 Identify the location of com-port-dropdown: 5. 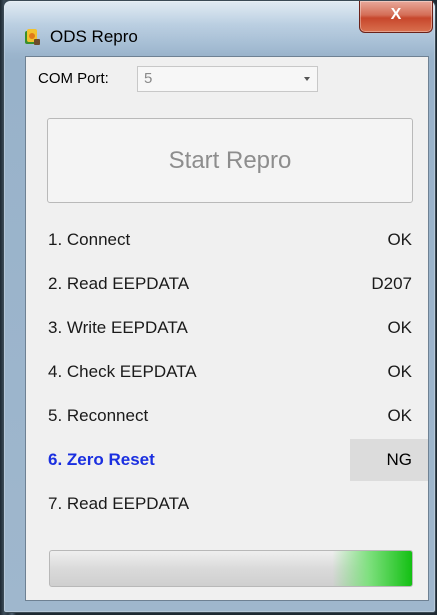
(227, 79).